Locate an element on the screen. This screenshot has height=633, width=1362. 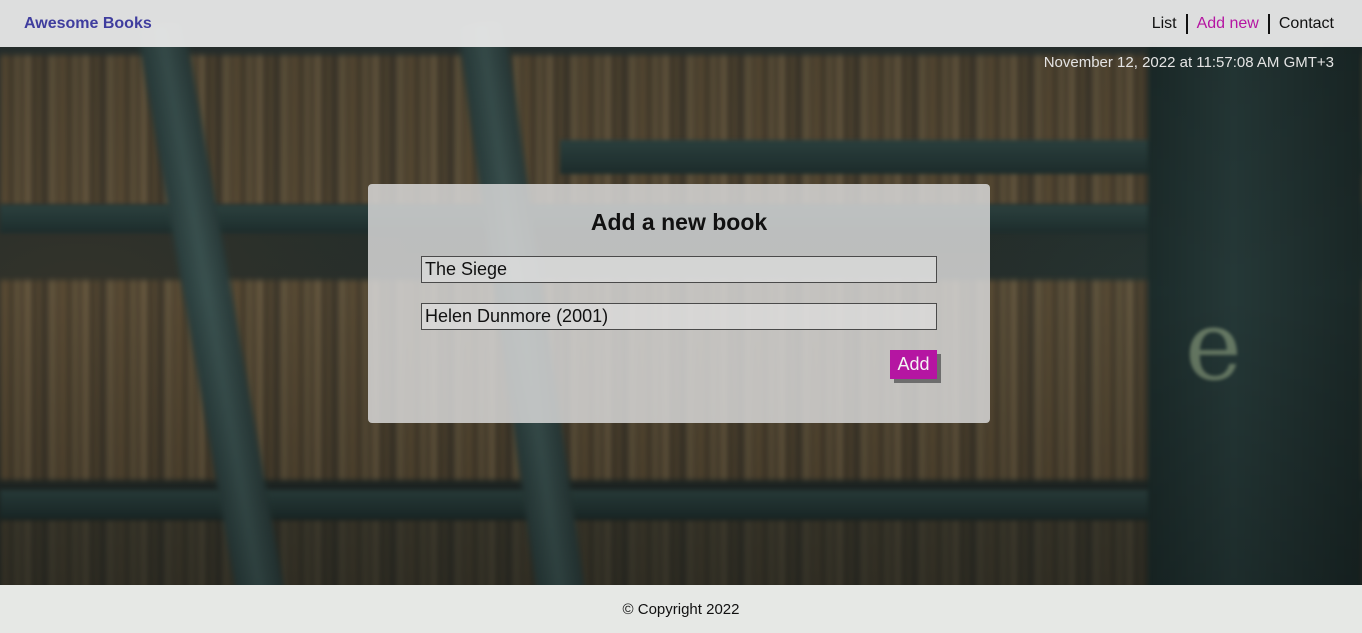
copyright-text: © Copyright 2022 is located at coordinates (681, 609).